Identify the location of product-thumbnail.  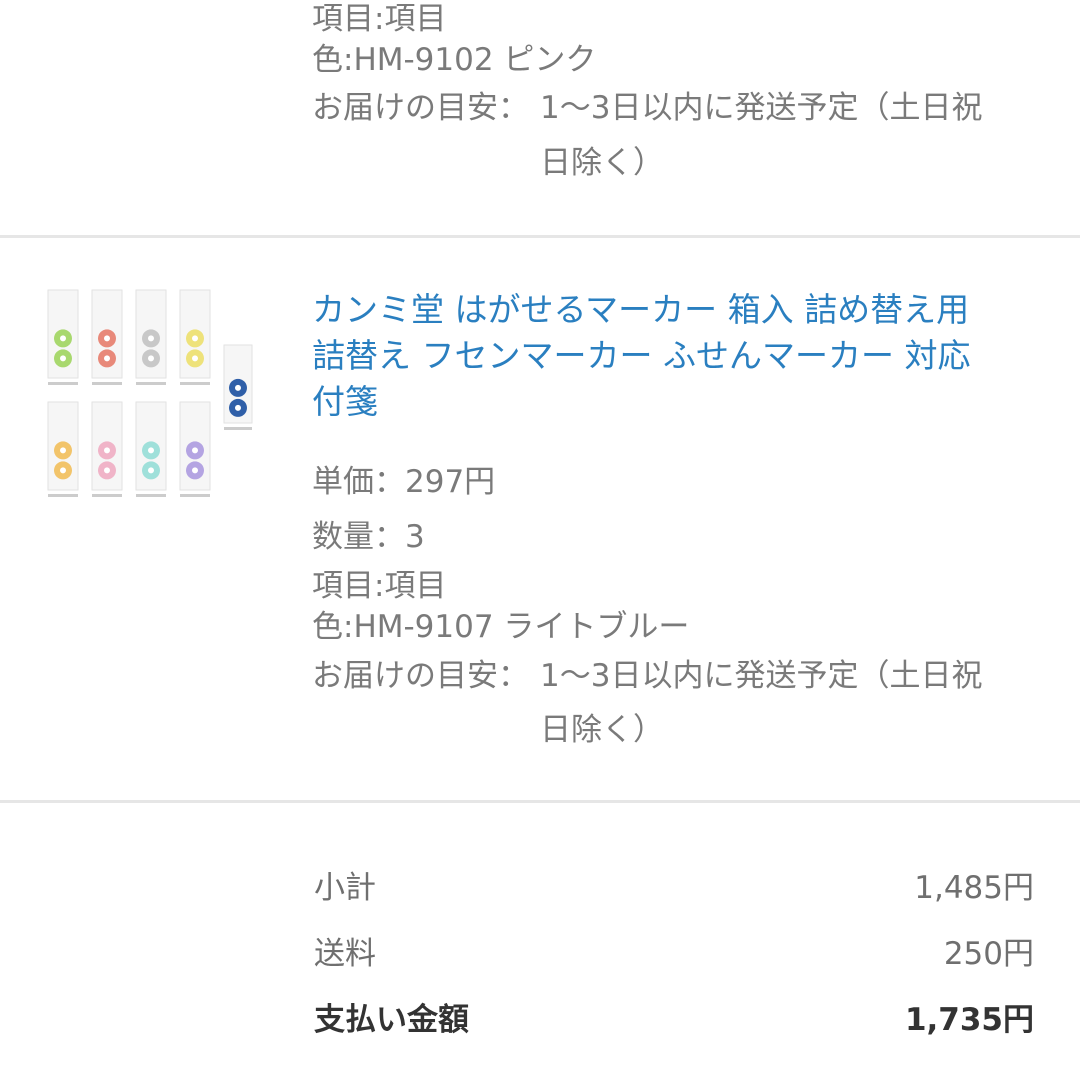
(155, 395).